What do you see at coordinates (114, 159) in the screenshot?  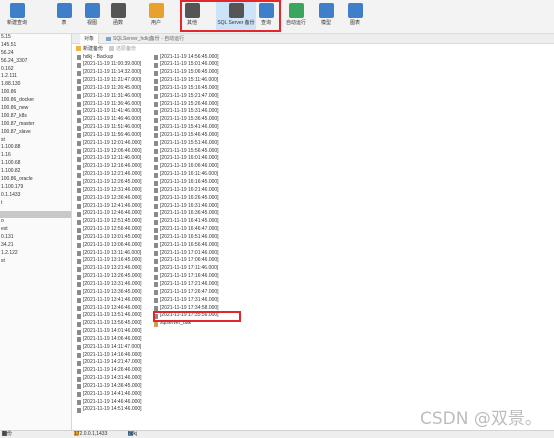 I see `backup-file-item: [2021-11-19 12:11:46.000]` at bounding box center [114, 159].